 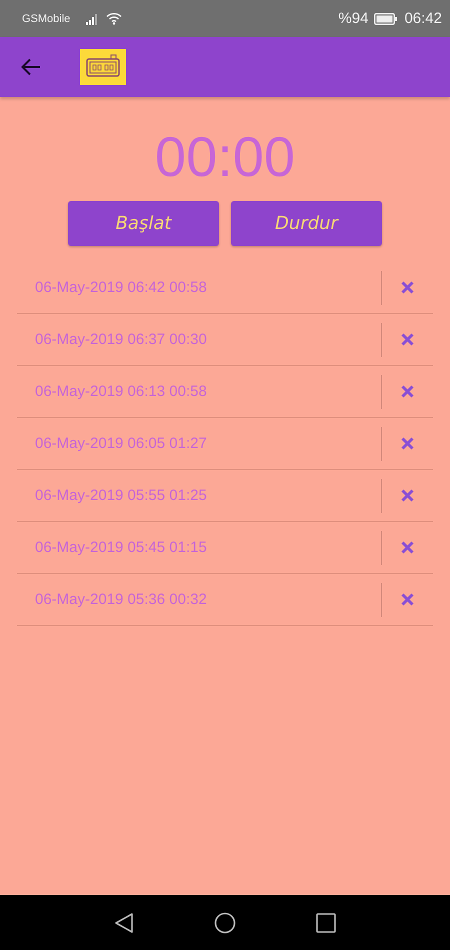 What do you see at coordinates (306, 223) in the screenshot?
I see `stop-button: Durdur` at bounding box center [306, 223].